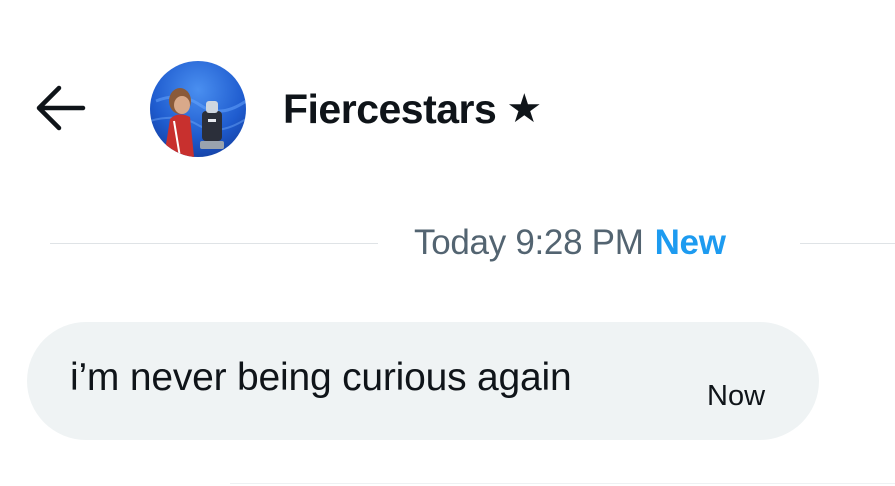 This screenshot has height=486, width=895. I want to click on divider-line-left, so click(214, 243).